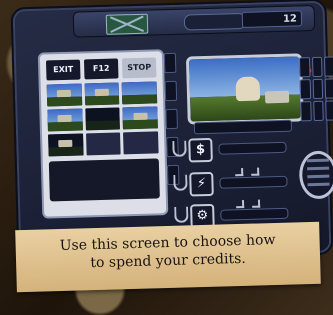 The image size is (333, 315). What do you see at coordinates (127, 24) in the screenshot?
I see `flag-emblem-icon` at bounding box center [127, 24].